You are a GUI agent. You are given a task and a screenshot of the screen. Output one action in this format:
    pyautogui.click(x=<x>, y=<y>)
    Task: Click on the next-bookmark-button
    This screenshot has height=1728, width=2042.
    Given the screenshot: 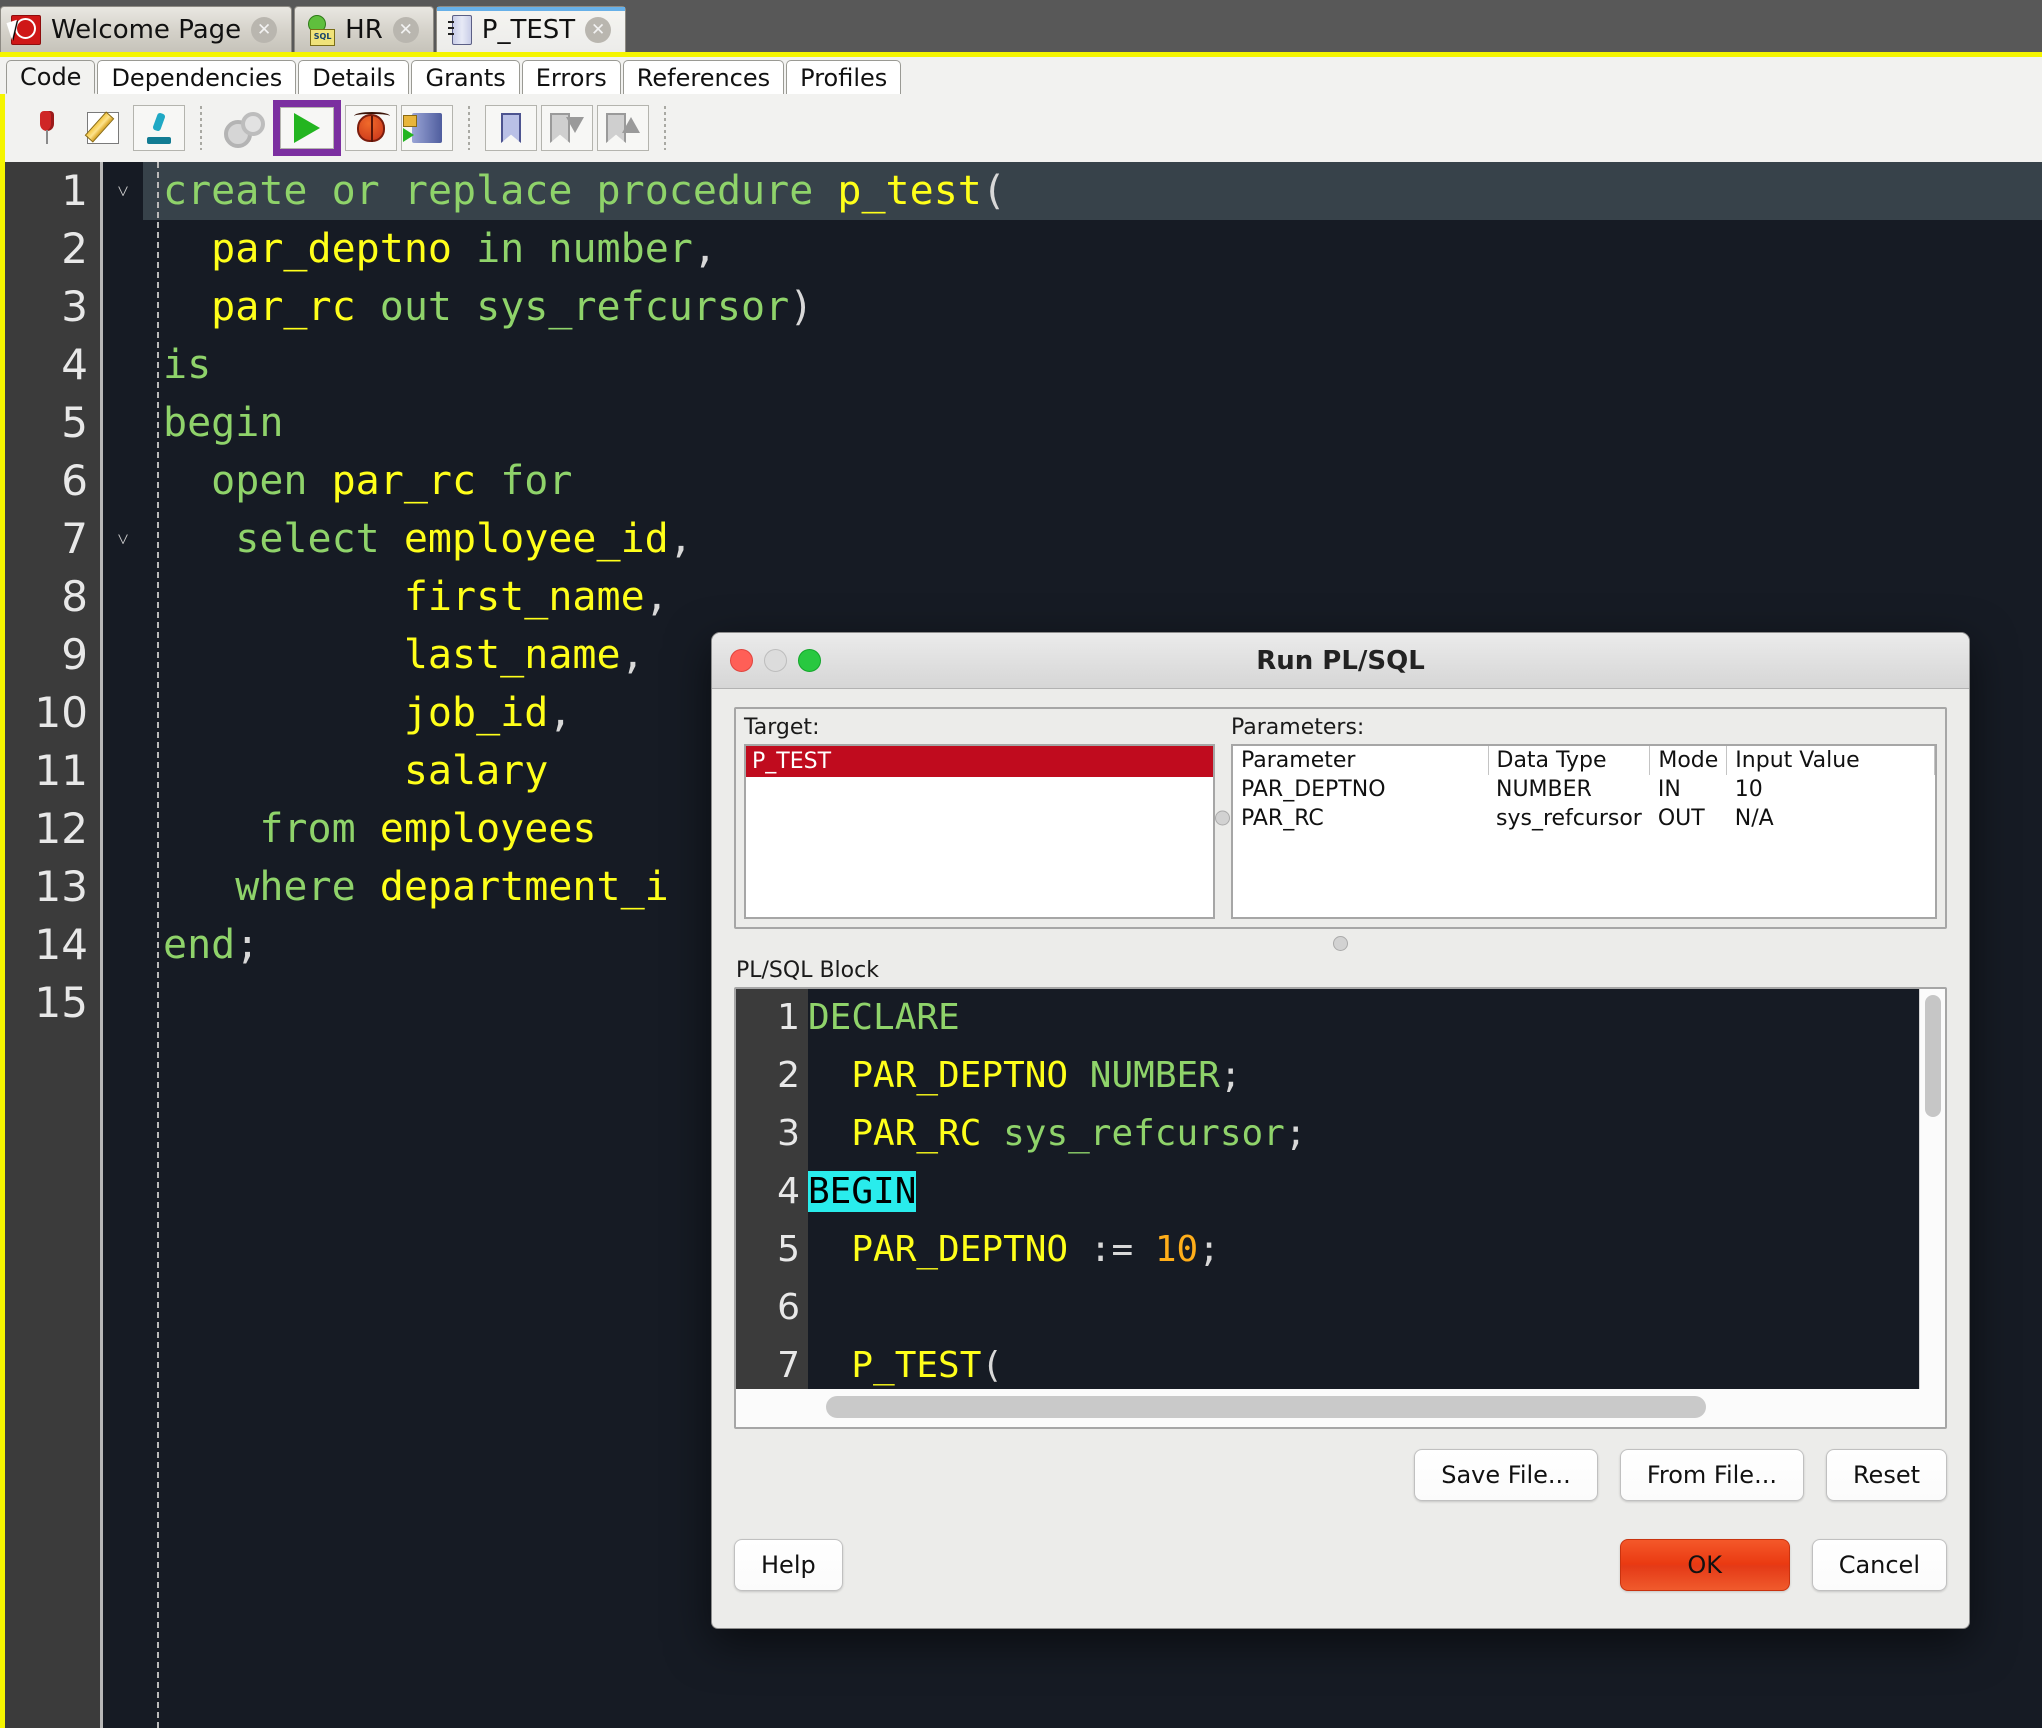 What is the action you would take?
    pyautogui.click(x=567, y=128)
    